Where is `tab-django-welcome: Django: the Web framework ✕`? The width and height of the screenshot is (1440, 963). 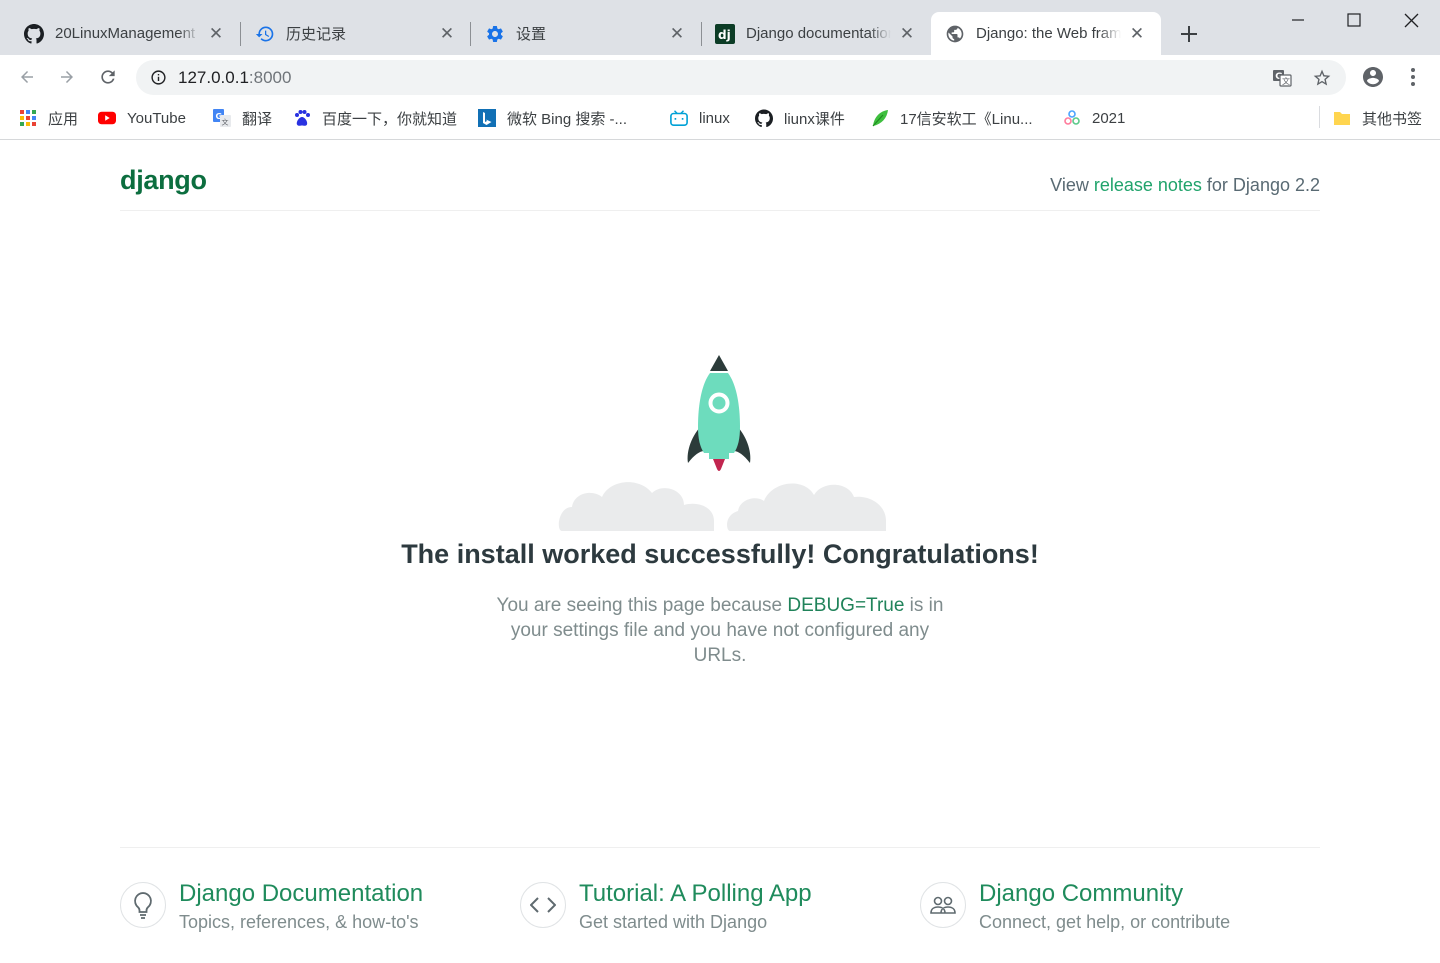 tab-django-welcome: Django: the Web framework ✕ is located at coordinates (1046, 33).